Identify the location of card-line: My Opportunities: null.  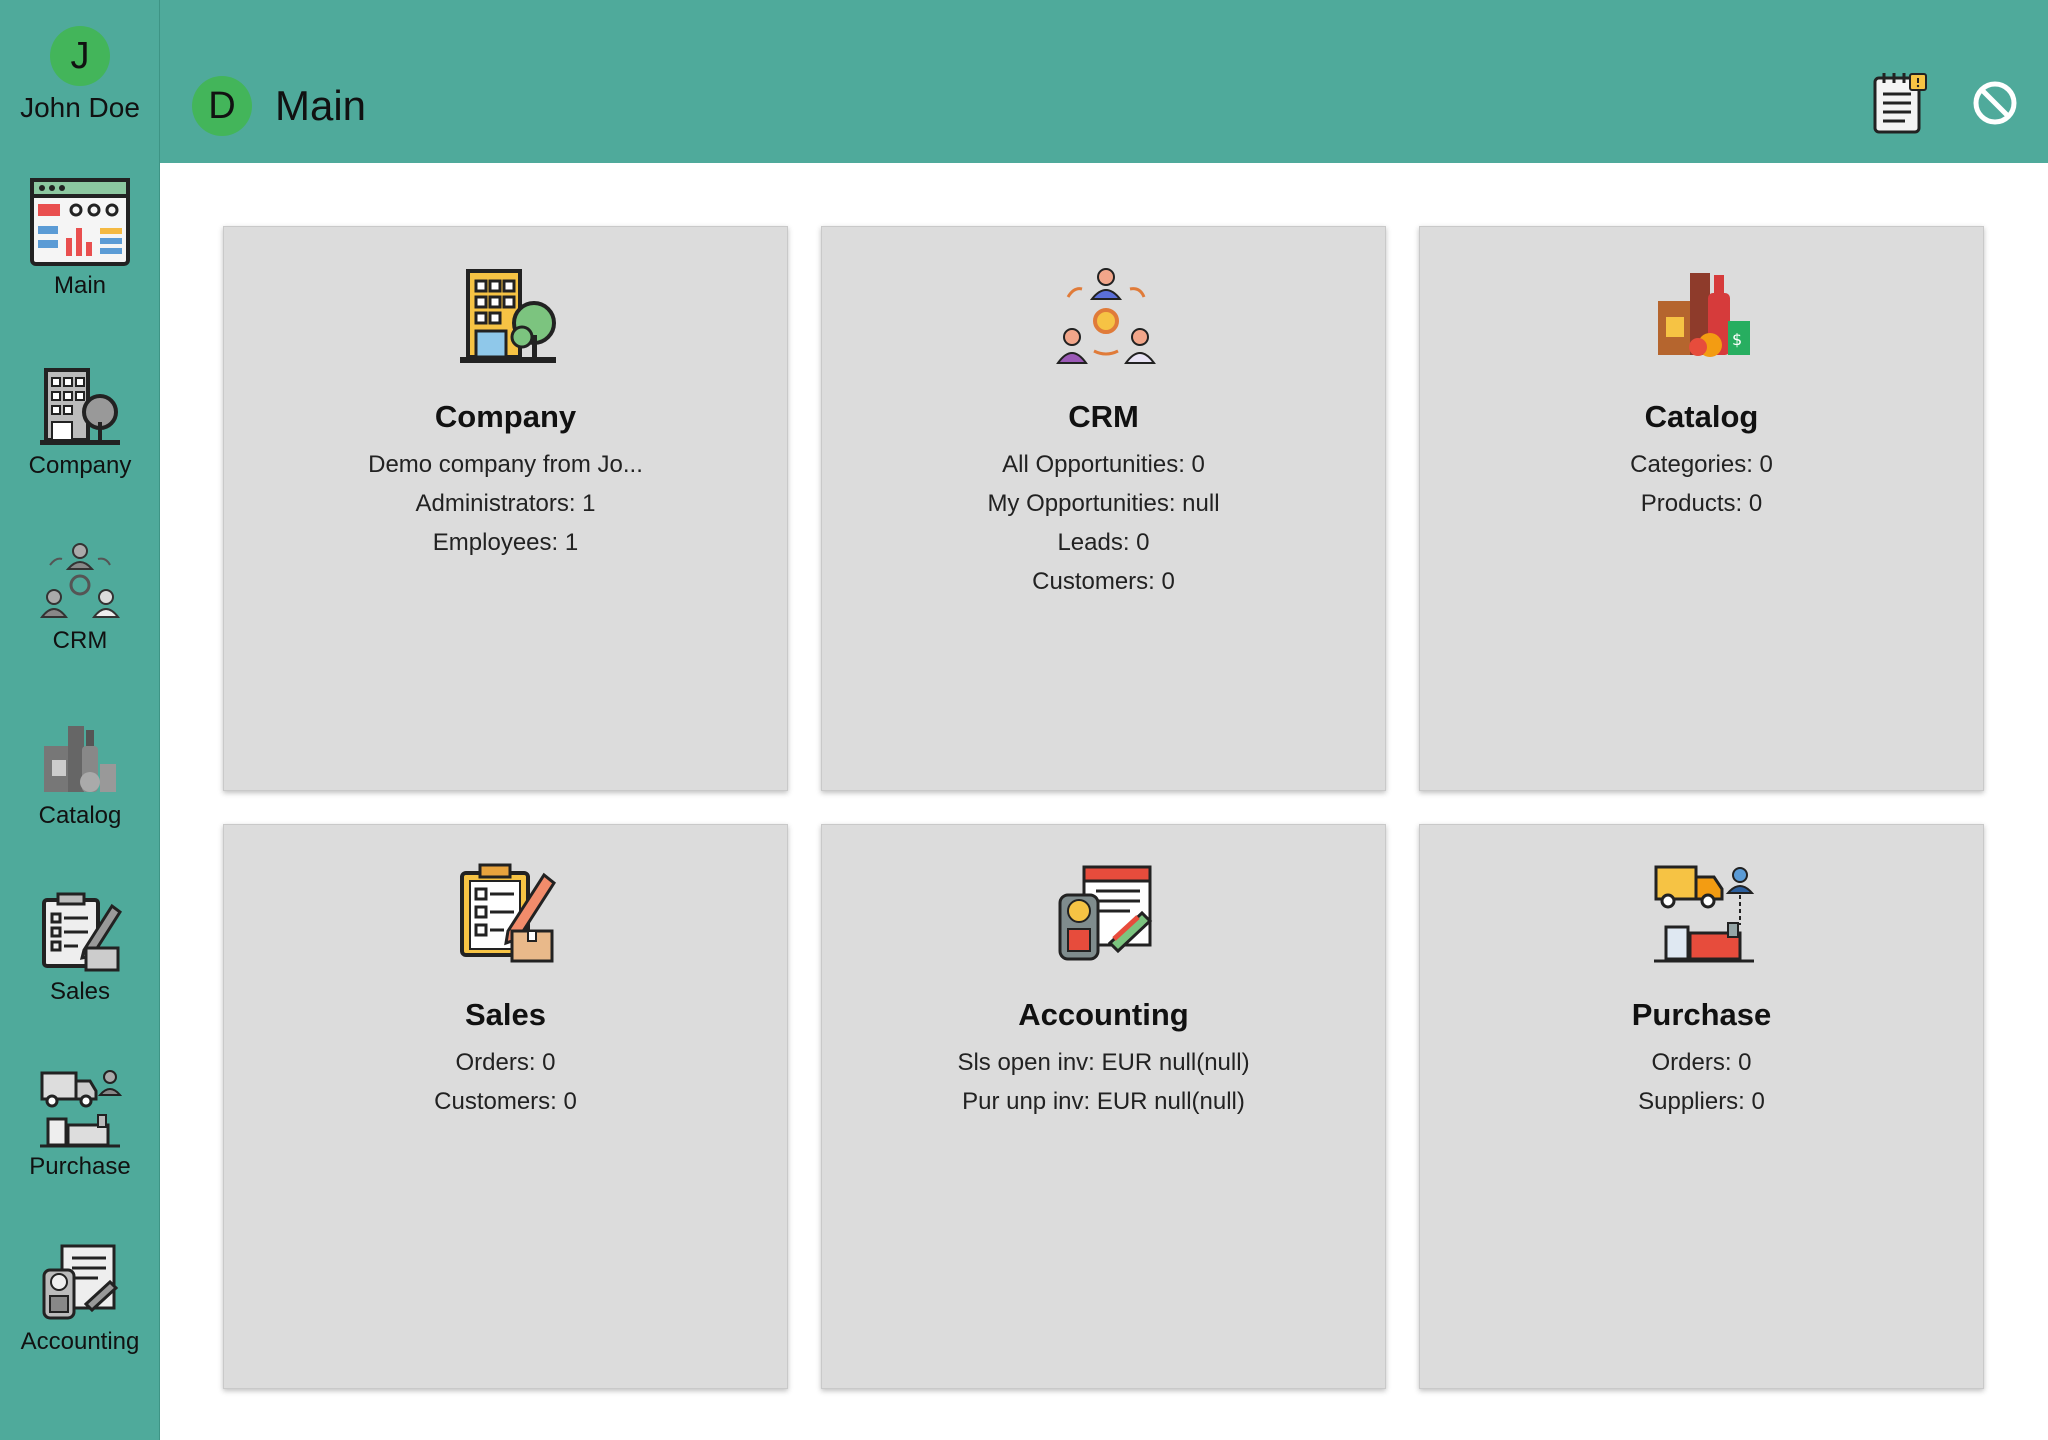
(1103, 503).